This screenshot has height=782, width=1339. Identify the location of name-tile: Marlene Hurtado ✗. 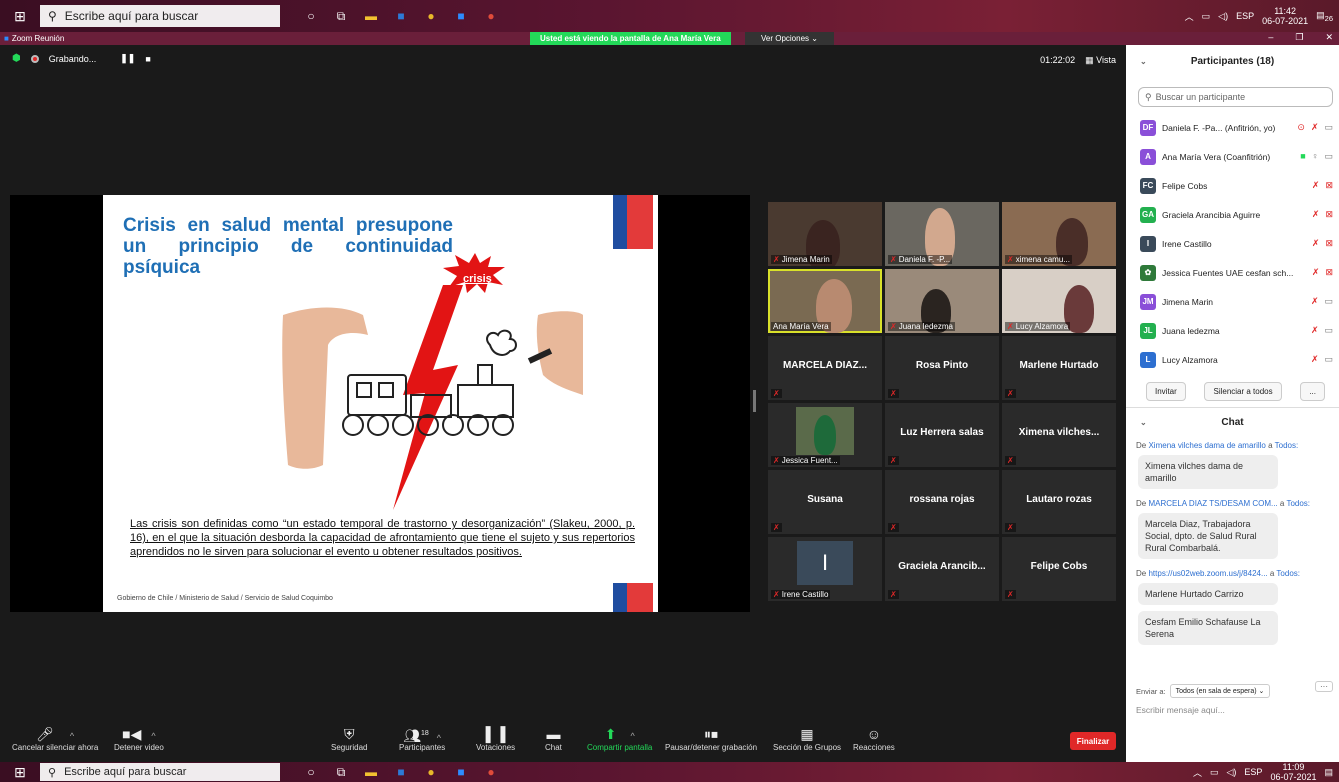
(1059, 368).